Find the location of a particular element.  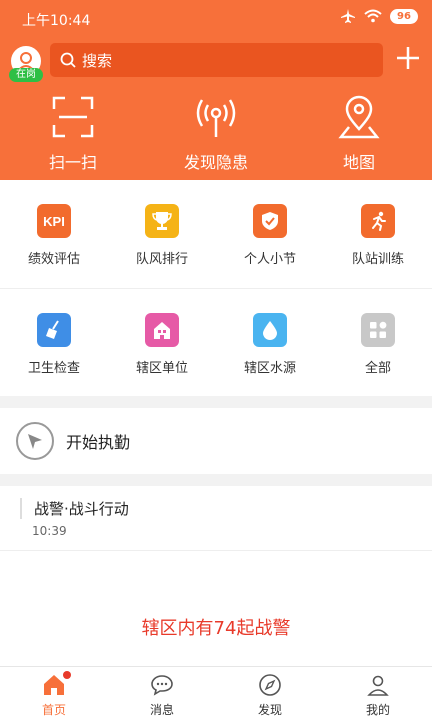

airplane-icon is located at coordinates (348, 16).